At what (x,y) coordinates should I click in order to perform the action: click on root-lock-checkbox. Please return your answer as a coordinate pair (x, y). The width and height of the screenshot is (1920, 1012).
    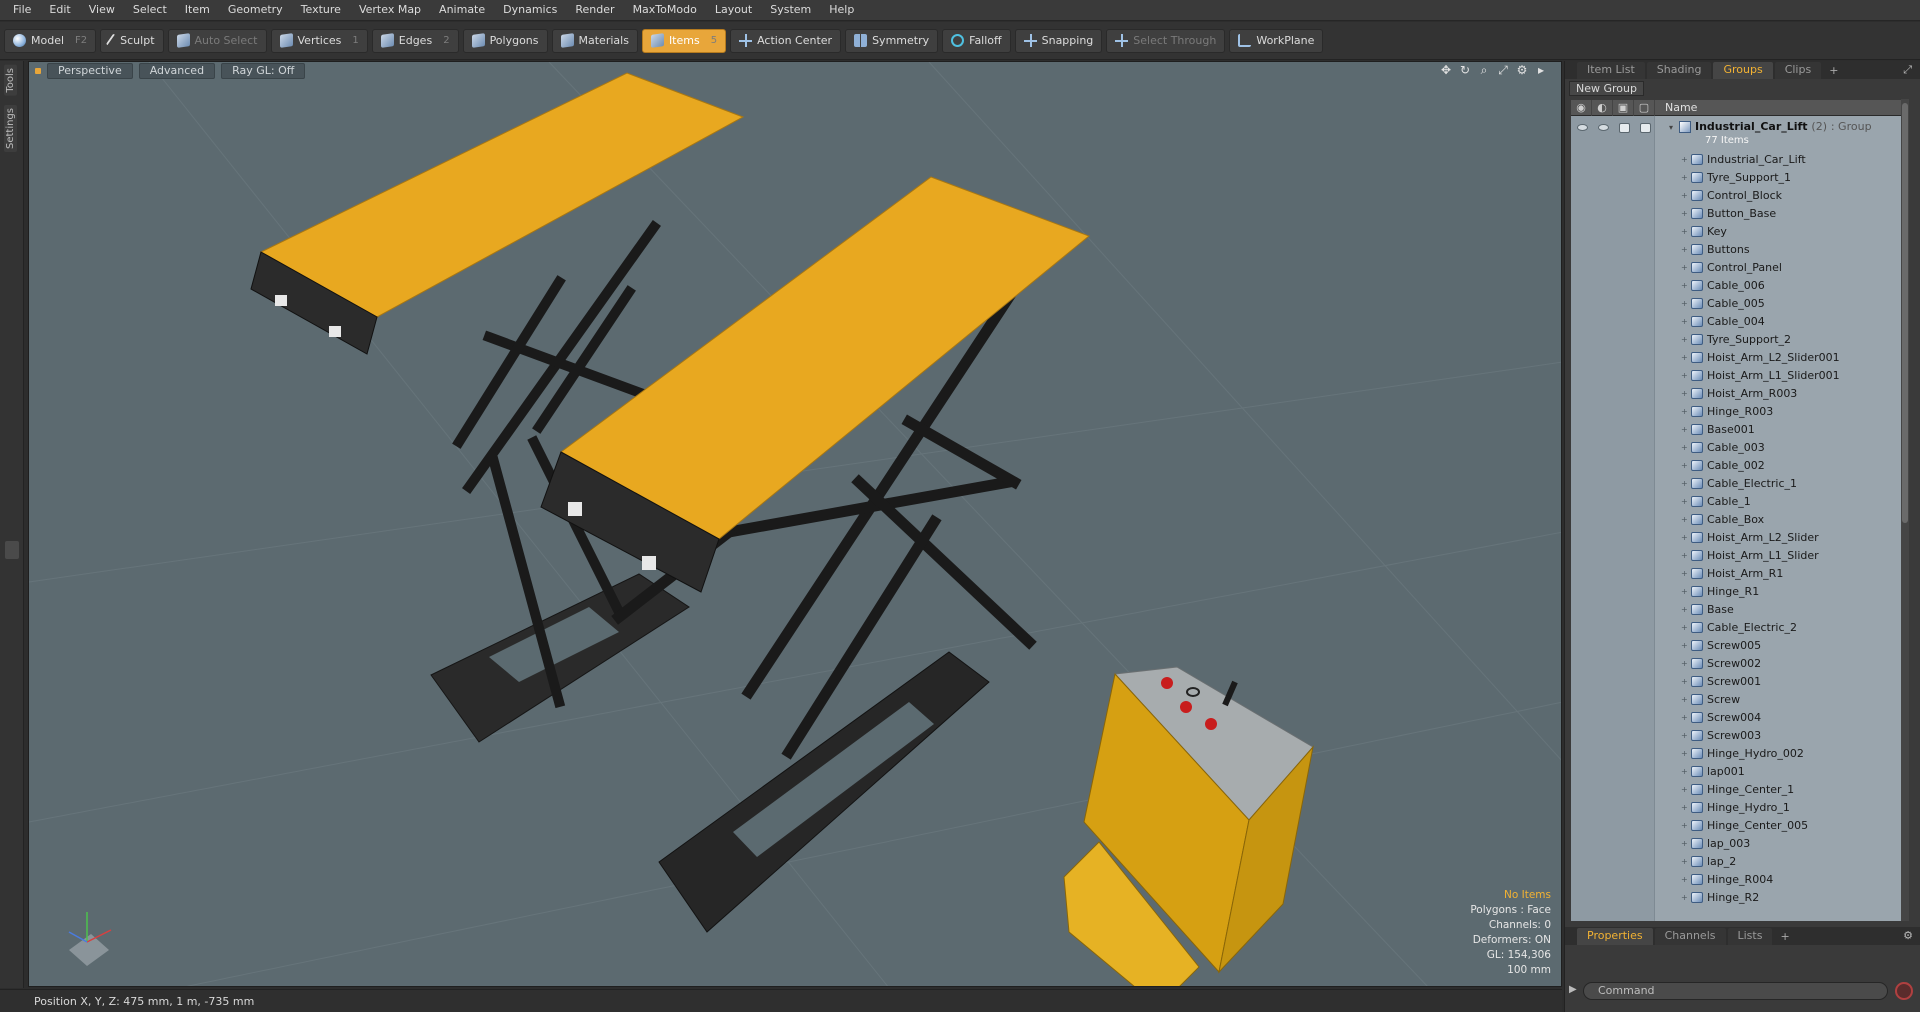
    Looking at the image, I should click on (1624, 128).